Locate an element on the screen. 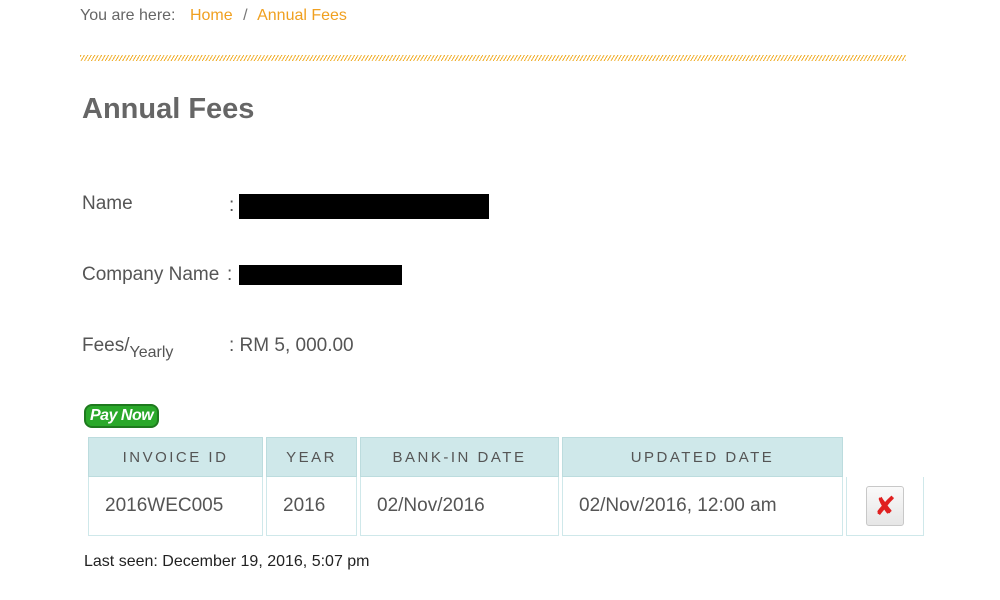  delete-button: ✘ is located at coordinates (885, 506).